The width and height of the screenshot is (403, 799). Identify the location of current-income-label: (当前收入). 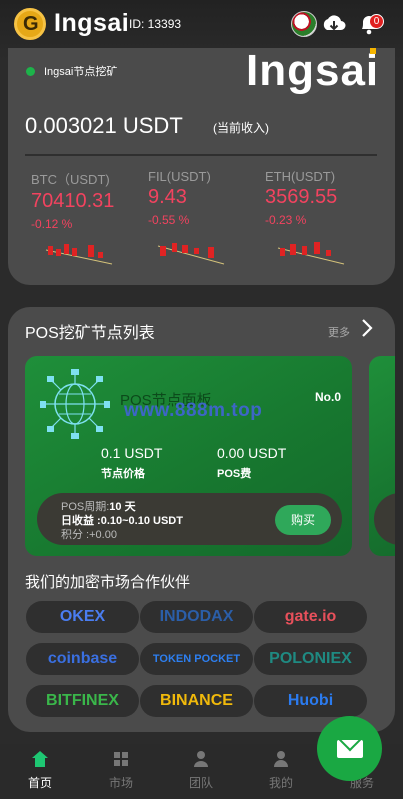
(241, 128).